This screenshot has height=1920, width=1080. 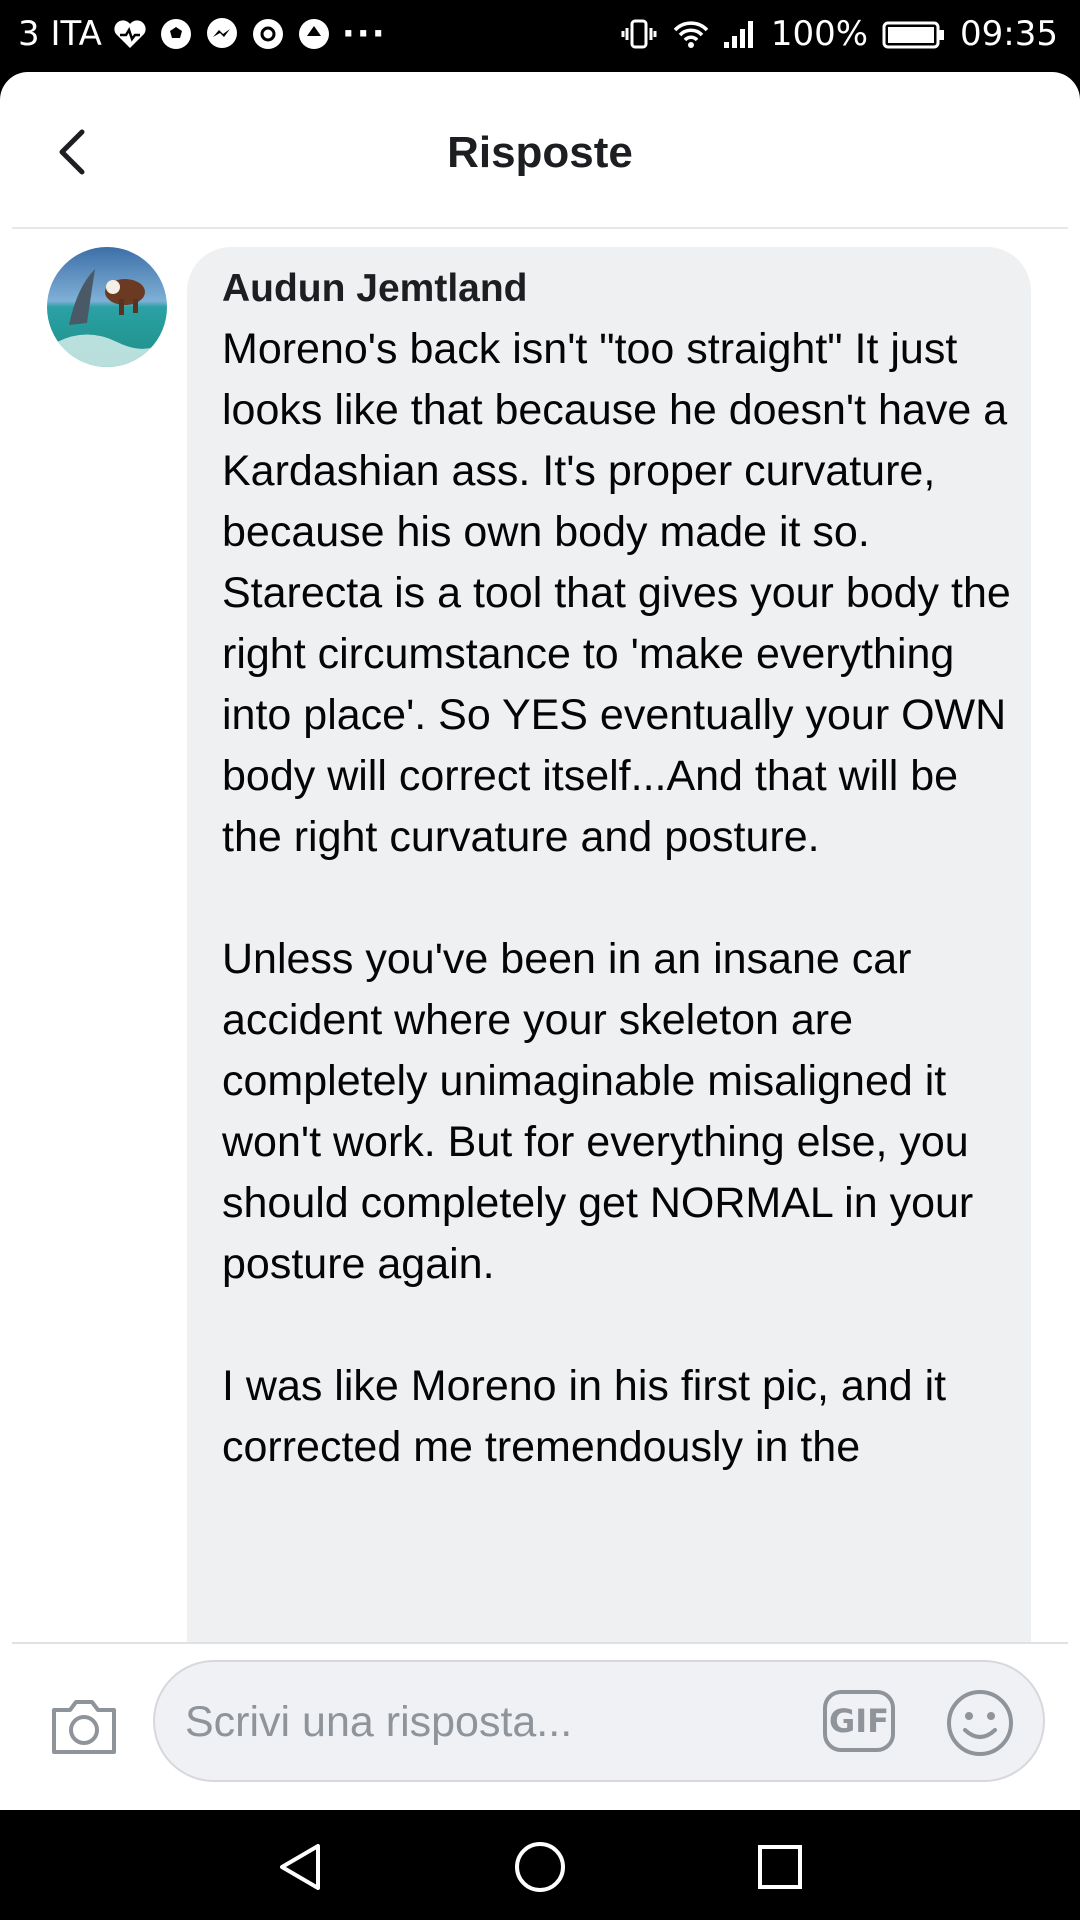 I want to click on gif-button: GIF, so click(x=859, y=1721).